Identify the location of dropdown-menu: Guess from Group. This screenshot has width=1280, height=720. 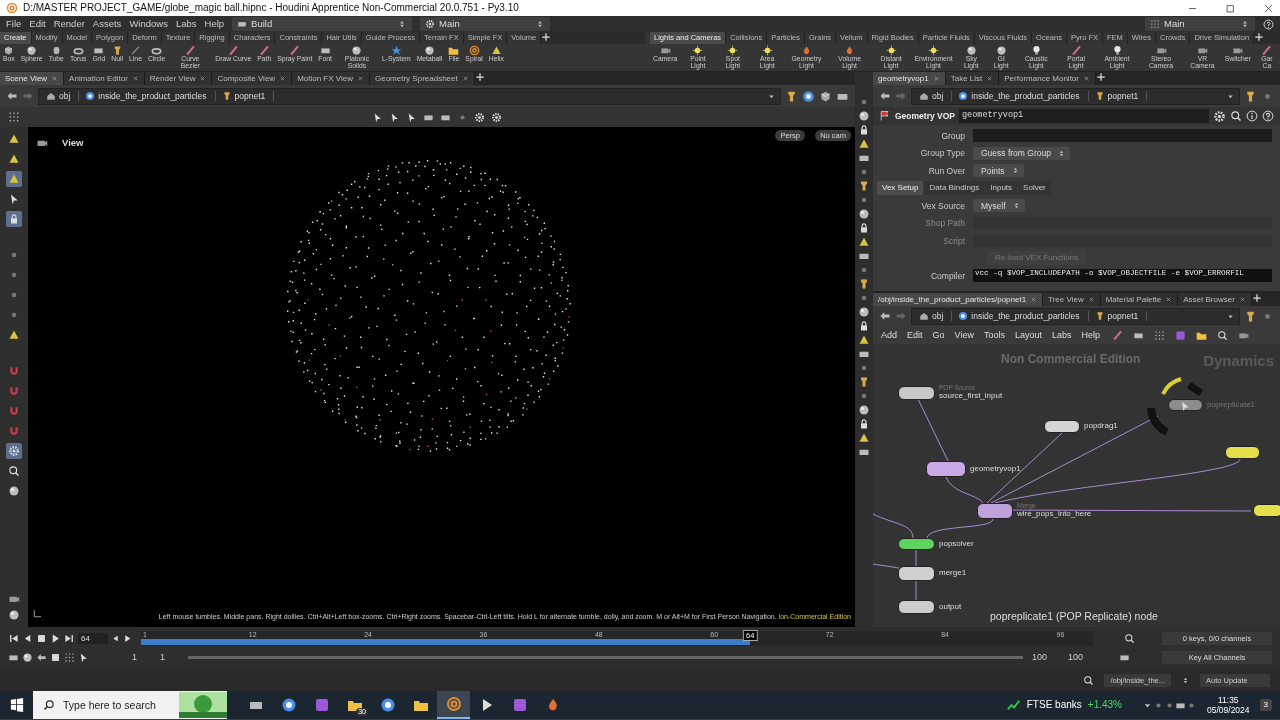
(1021, 153).